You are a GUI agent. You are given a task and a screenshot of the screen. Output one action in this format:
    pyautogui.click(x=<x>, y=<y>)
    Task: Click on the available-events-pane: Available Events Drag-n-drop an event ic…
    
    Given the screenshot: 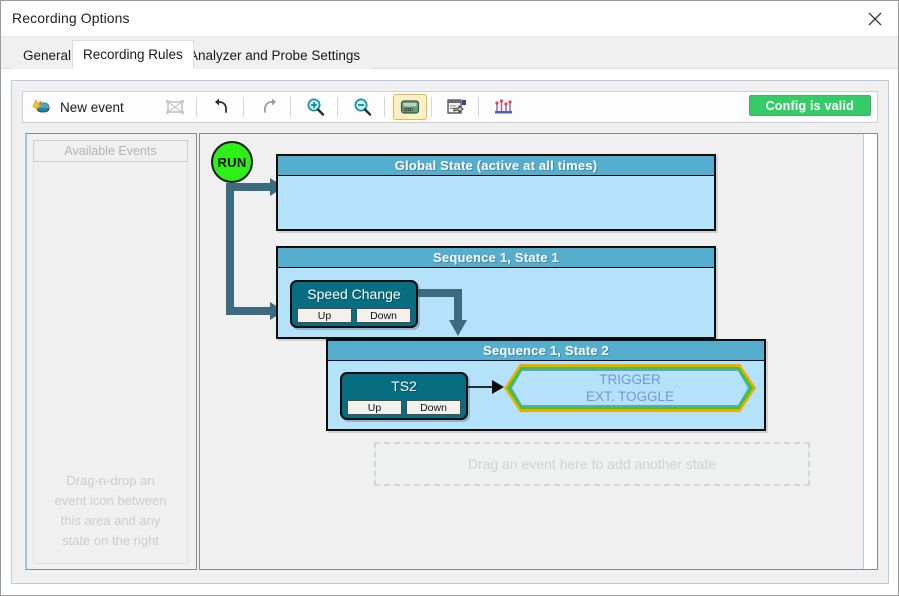 What is the action you would take?
    pyautogui.click(x=111, y=351)
    